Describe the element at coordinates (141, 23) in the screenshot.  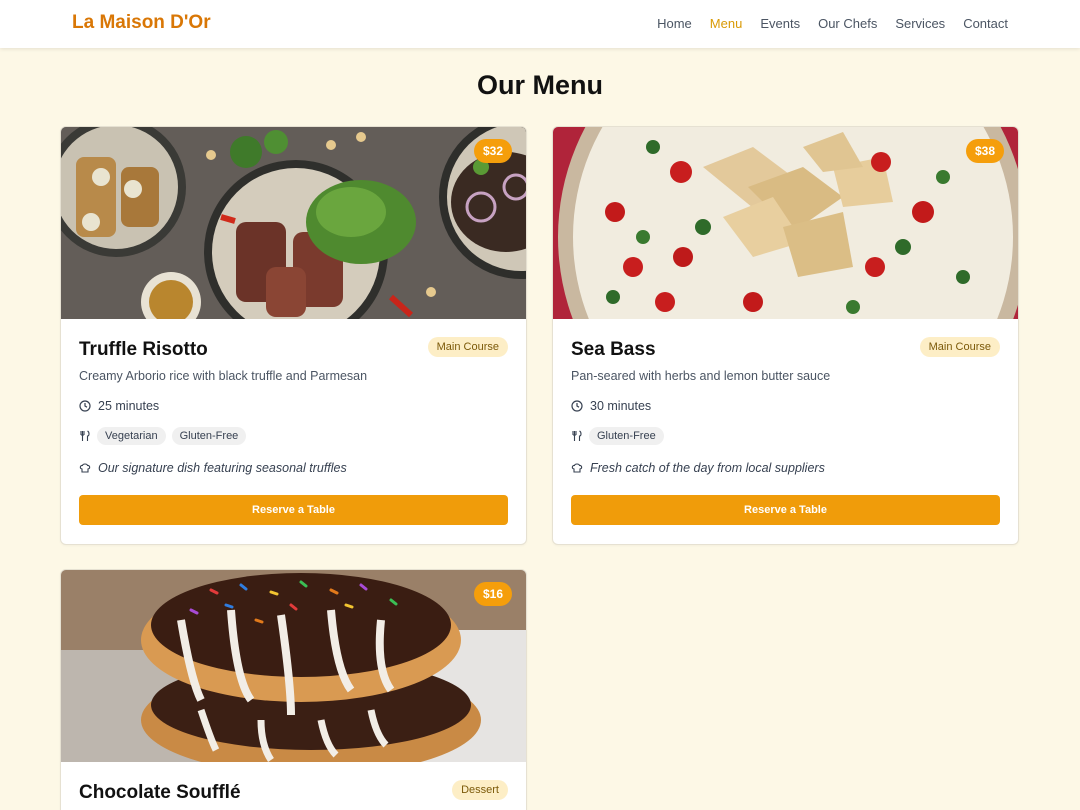
I see `brand-logo: La Maison D'Or` at that location.